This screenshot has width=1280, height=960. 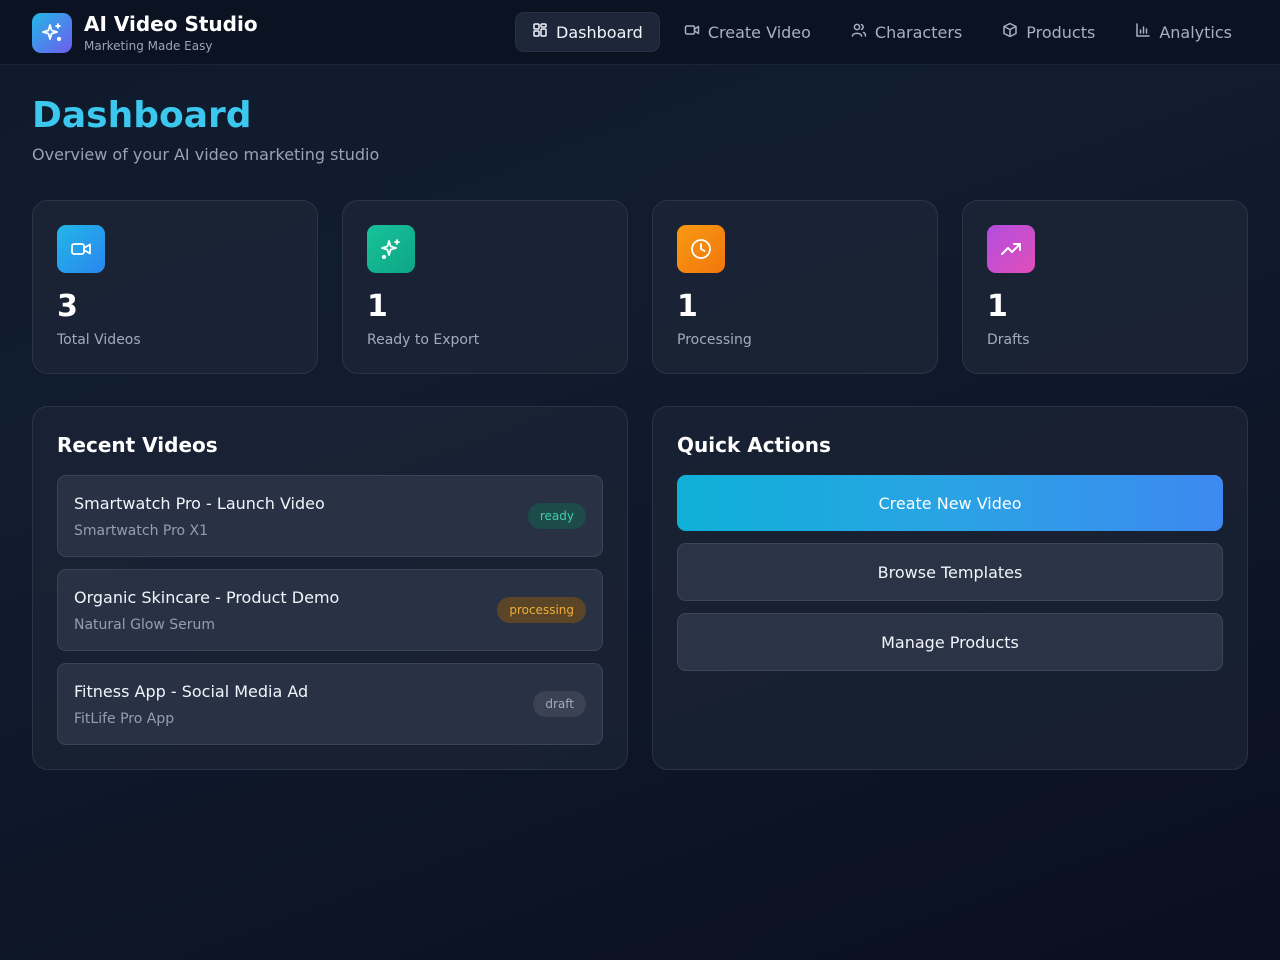 I want to click on clock-icon, so click(x=701, y=249).